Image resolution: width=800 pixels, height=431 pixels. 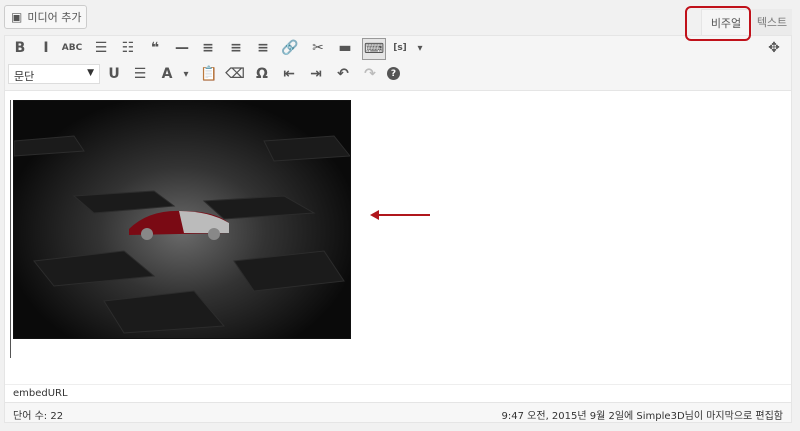 I want to click on bold-icon: B, so click(x=20, y=48).